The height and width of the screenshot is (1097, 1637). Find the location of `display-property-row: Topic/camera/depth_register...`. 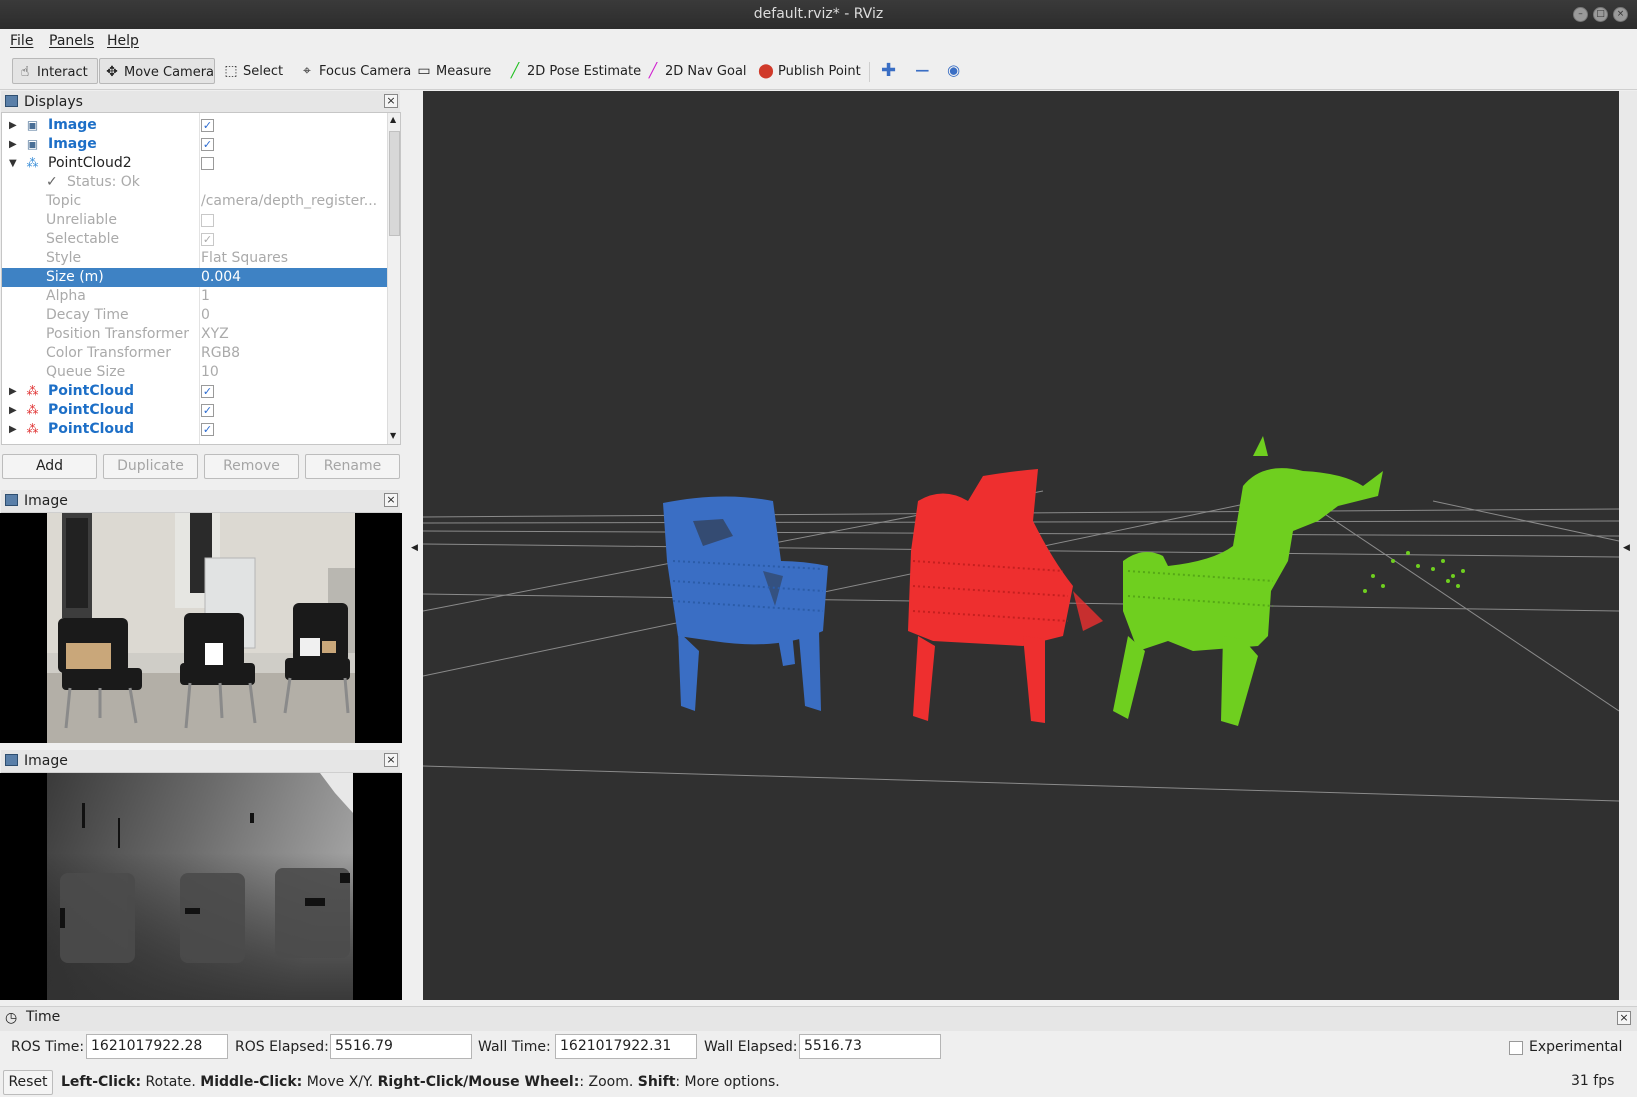

display-property-row: Topic/camera/depth_register... is located at coordinates (195, 201).